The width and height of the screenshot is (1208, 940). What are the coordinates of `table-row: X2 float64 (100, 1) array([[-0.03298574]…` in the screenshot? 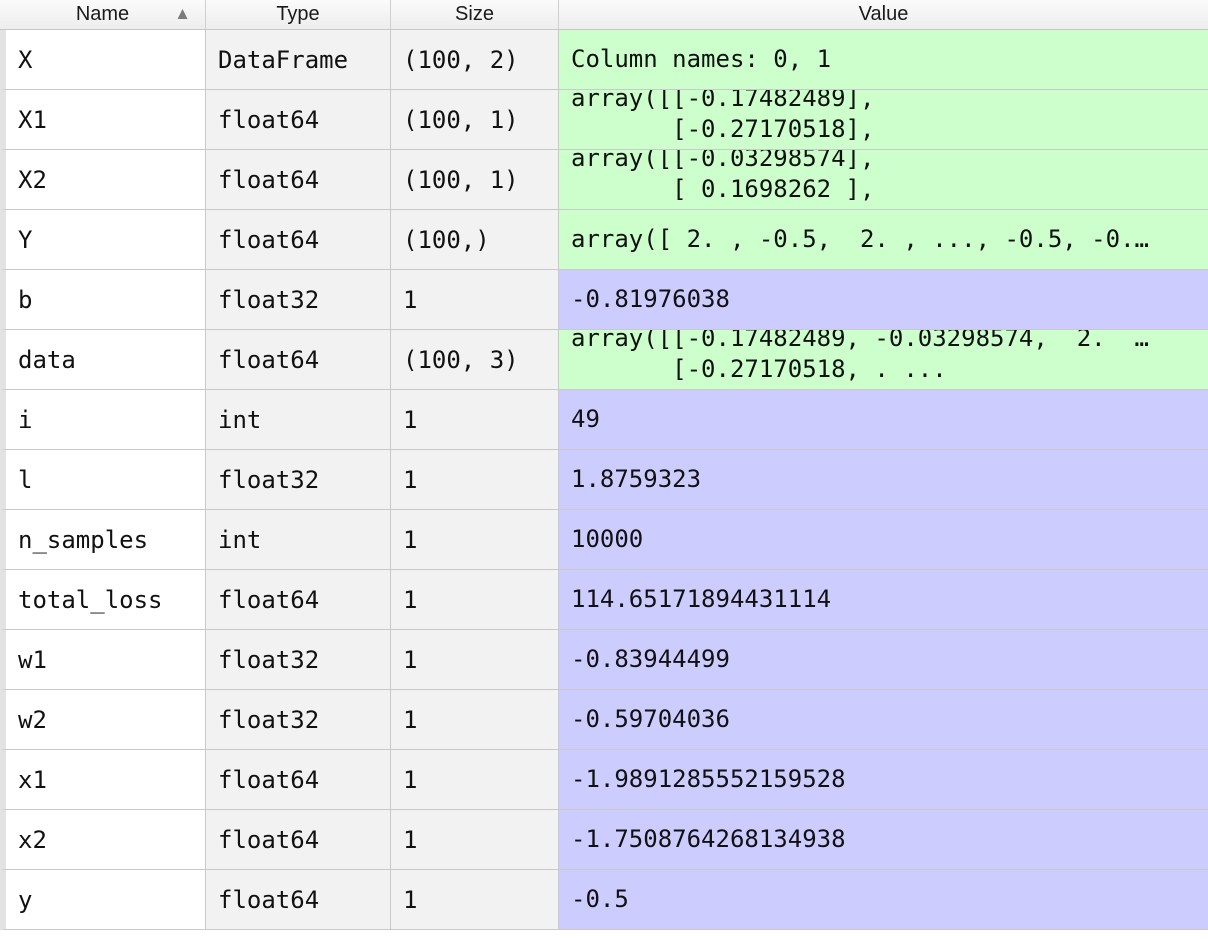 It's located at (604, 180).